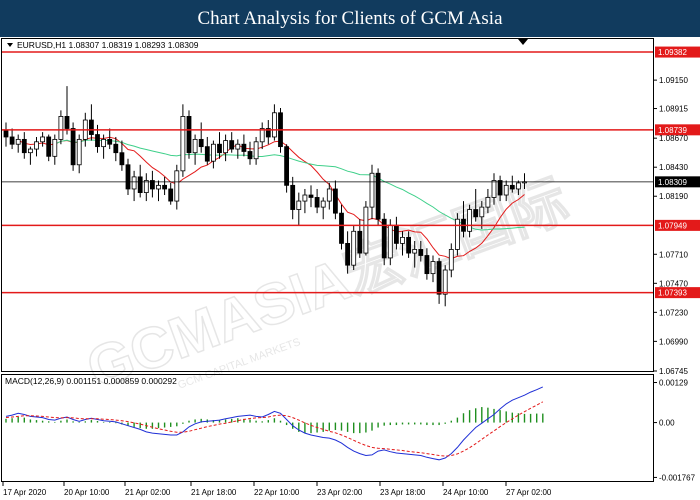 The width and height of the screenshot is (700, 500). I want to click on time-tick-label: 20 Apr 10:00, so click(87, 492).